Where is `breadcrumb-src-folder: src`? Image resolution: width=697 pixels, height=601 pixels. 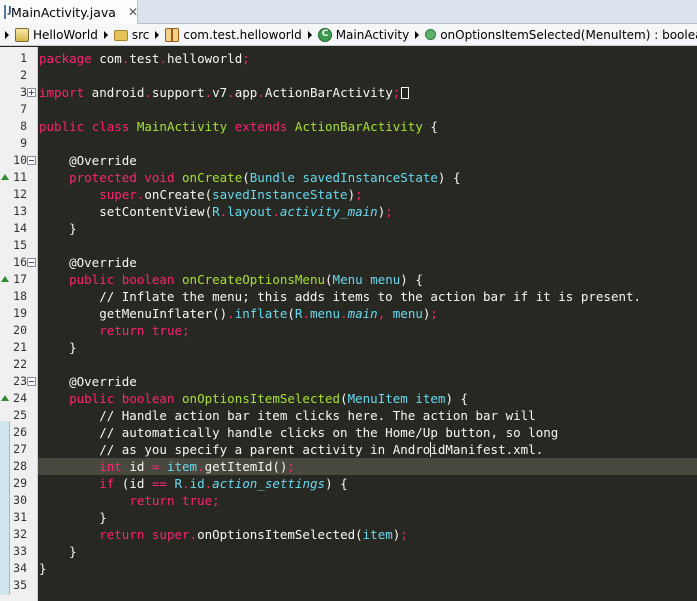 breadcrumb-src-folder: src is located at coordinates (131, 34).